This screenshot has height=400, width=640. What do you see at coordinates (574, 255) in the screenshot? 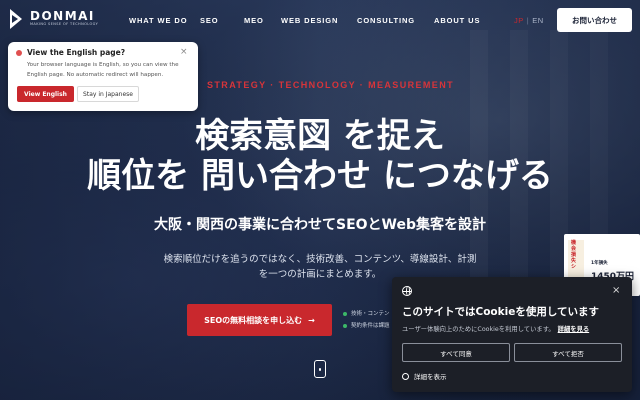
I see `card-vertical-text: 機会損失シ` at bounding box center [574, 255].